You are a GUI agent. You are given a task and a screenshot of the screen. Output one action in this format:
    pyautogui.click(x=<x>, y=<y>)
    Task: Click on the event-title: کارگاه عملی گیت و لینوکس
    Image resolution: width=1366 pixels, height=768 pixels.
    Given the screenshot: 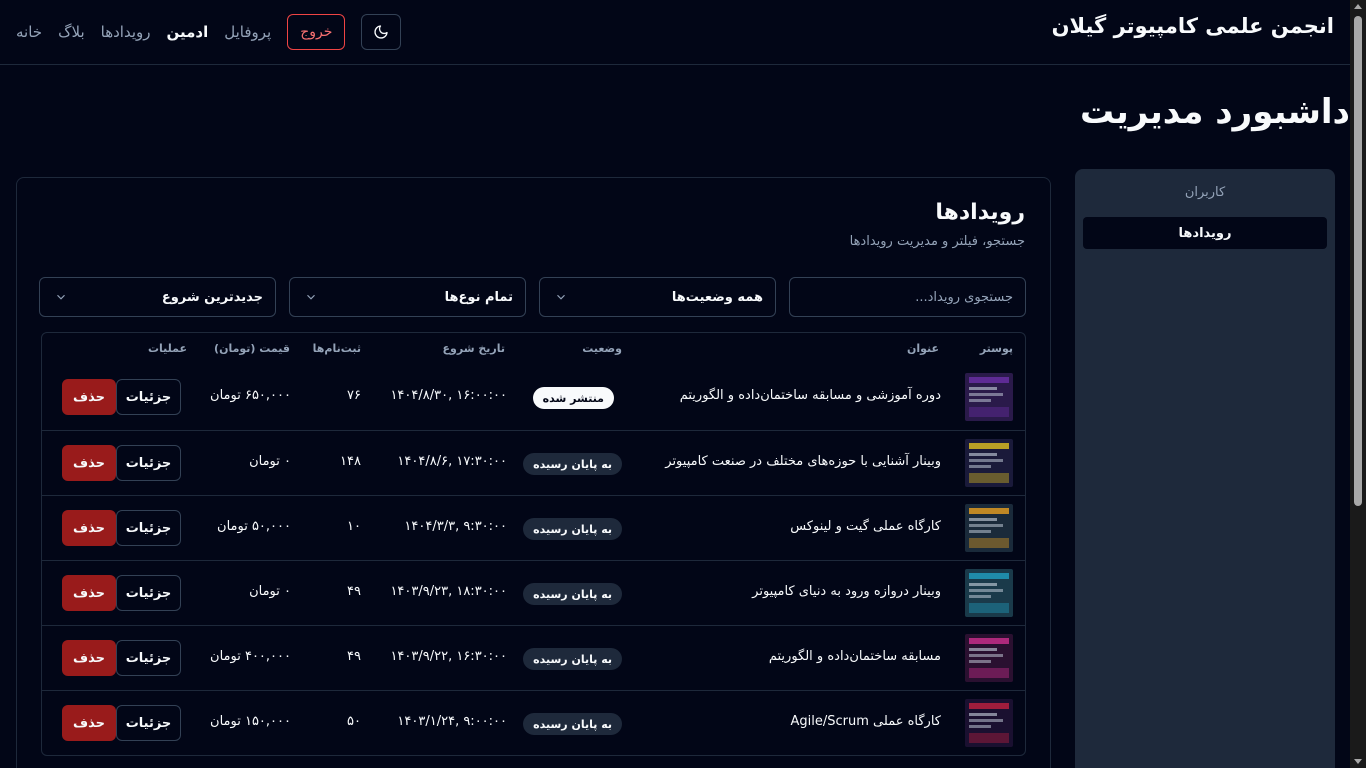 What is the action you would take?
    pyautogui.click(x=865, y=526)
    